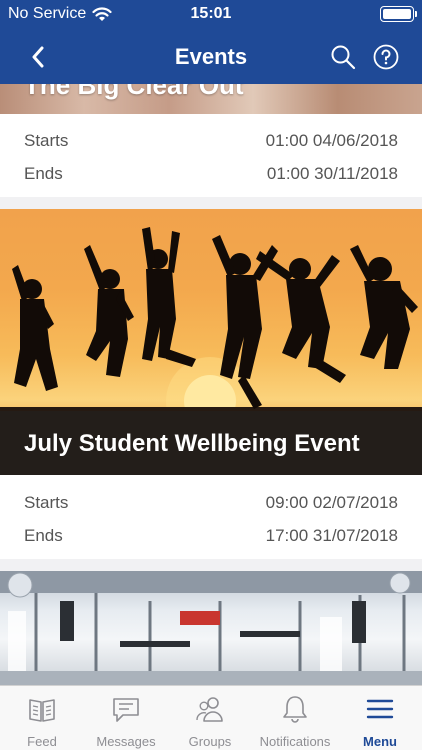  What do you see at coordinates (126, 741) in the screenshot?
I see `tab-label: Messages` at bounding box center [126, 741].